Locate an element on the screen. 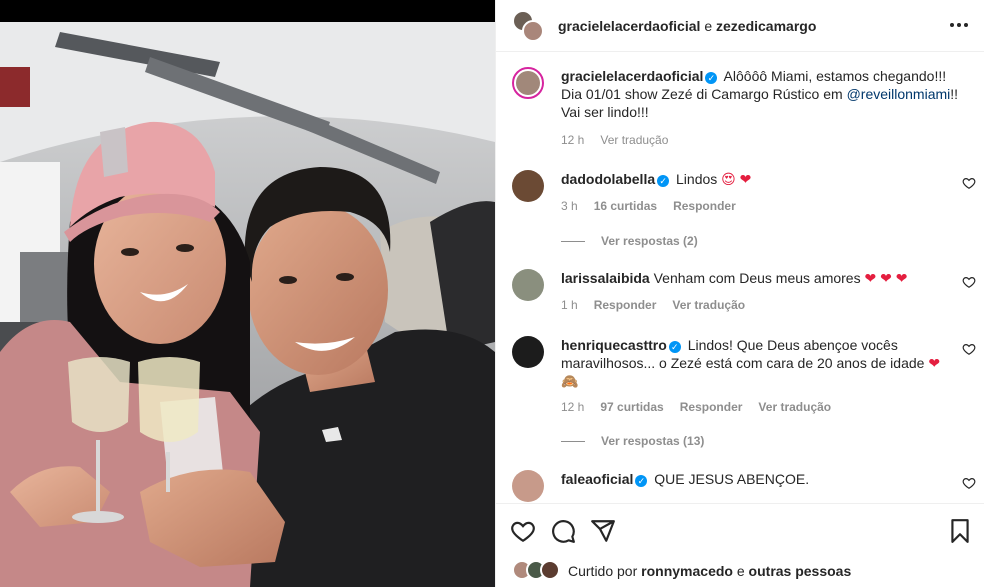  collab-avatars is located at coordinates (528, 25).